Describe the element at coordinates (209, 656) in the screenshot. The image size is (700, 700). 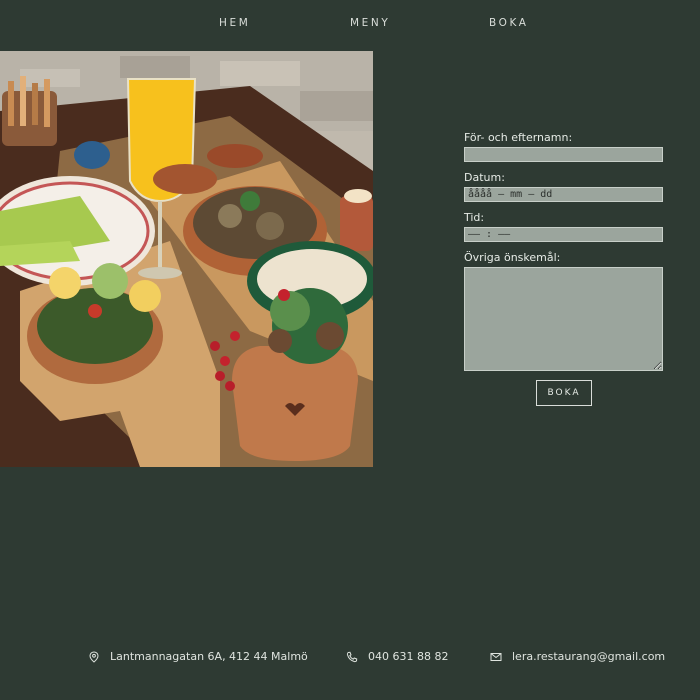
I see `address-text: Lantmannagatan 6A, 412 44 Malmö` at that location.